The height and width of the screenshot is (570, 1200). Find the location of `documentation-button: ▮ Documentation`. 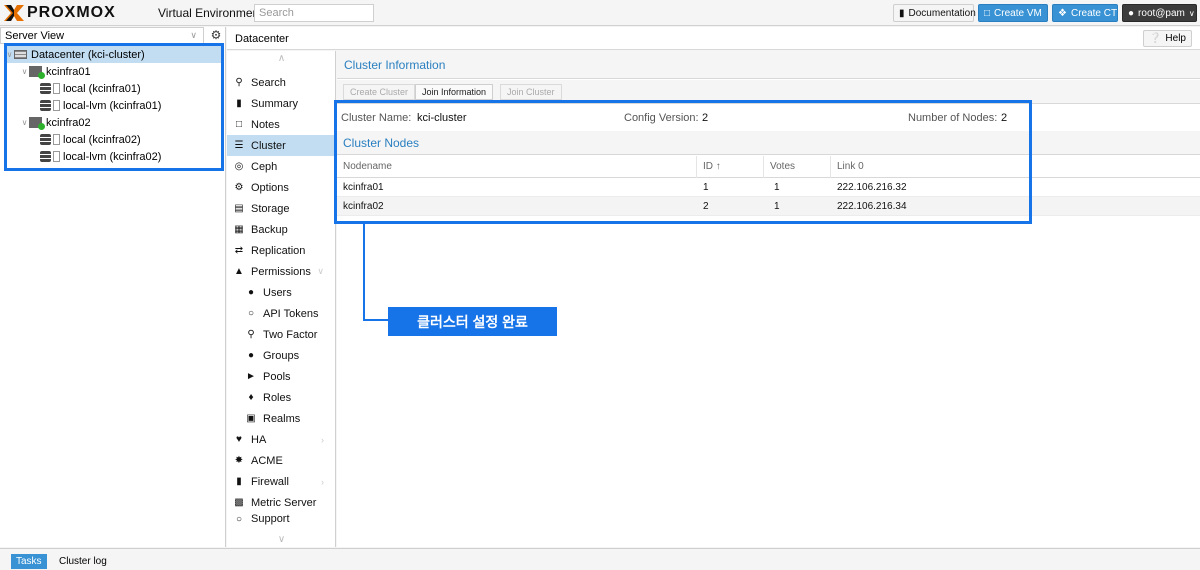

documentation-button: ▮ Documentation is located at coordinates (934, 13).